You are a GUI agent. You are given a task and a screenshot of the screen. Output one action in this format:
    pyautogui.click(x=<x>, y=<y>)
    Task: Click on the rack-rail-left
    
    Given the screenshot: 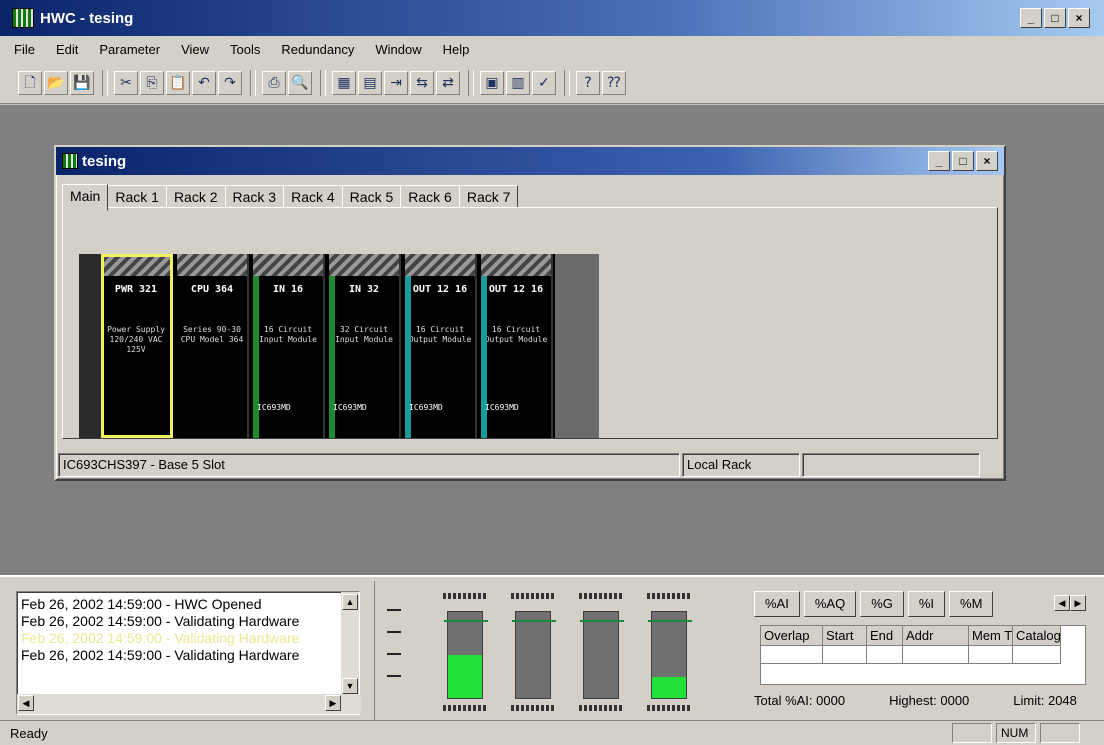 What is the action you would take?
    pyautogui.click(x=90, y=346)
    